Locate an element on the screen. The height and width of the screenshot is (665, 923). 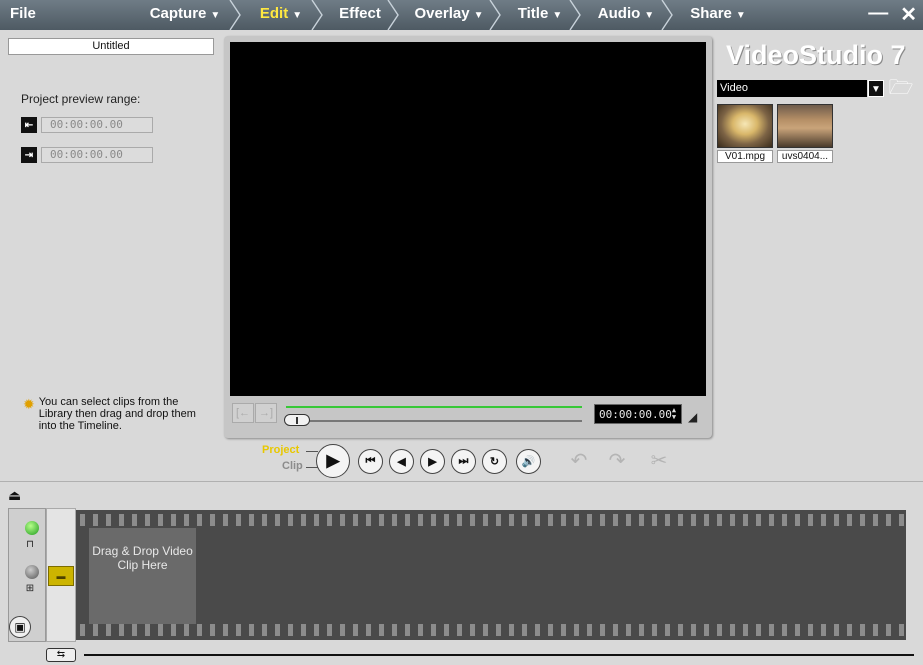
mark-in-row: ⇤ 00:00:00.00 is located at coordinates (87, 125).